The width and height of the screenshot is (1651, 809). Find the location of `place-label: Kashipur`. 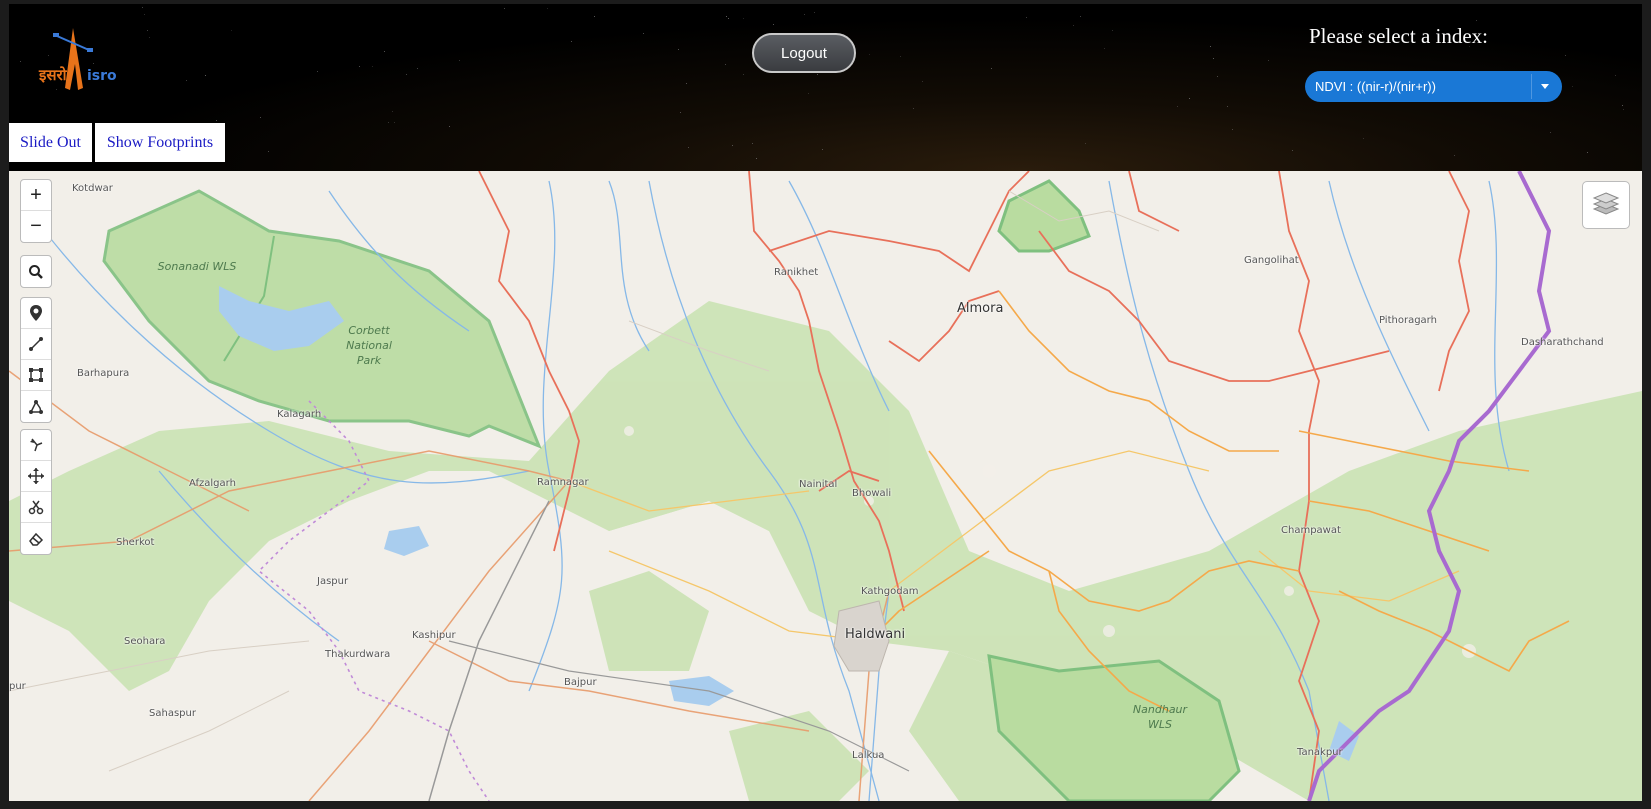

place-label: Kashipur is located at coordinates (434, 635).